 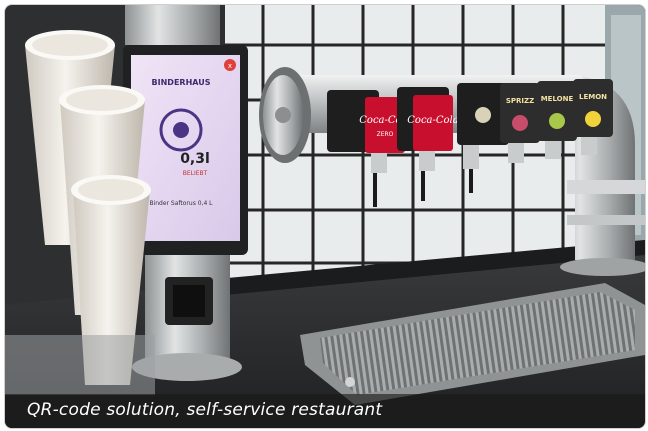 I want to click on tap-label: MELONE, so click(x=557, y=99).